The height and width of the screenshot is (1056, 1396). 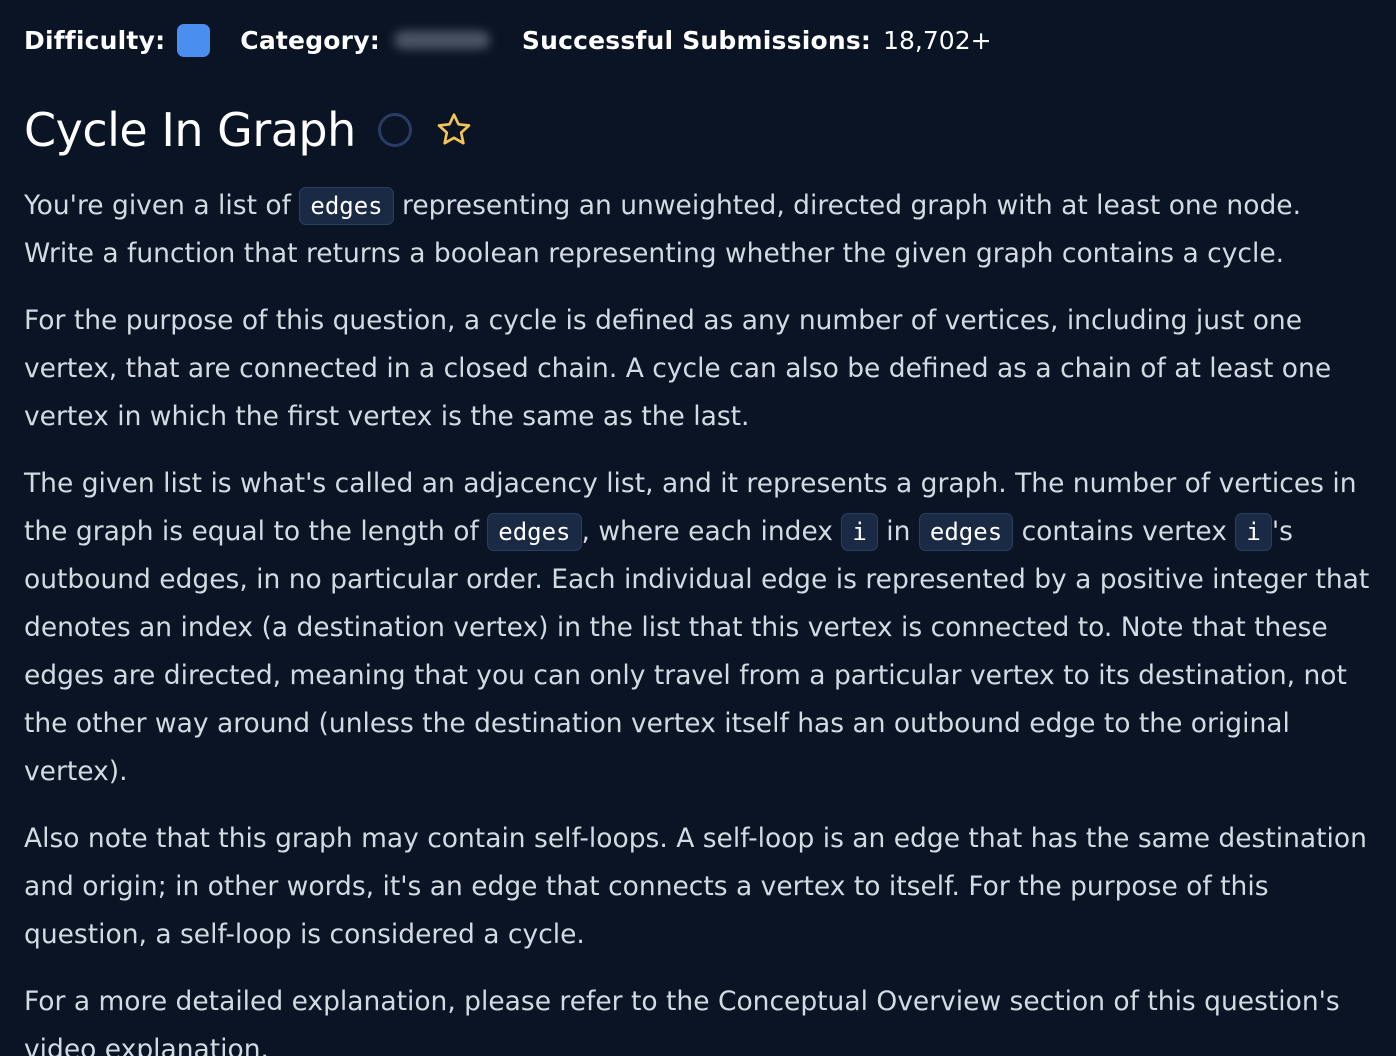 I want to click on submissions-label: Successful Submissions:, so click(x=696, y=40).